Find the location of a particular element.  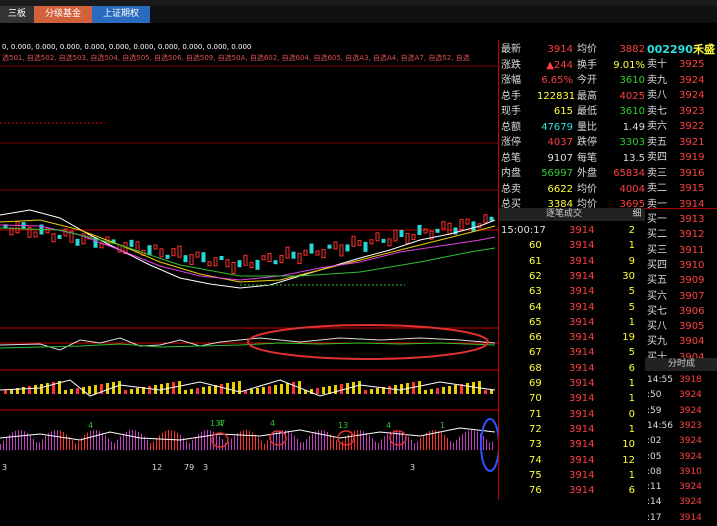

sell-order-row: 卖八 3924 is located at coordinates (681, 95).